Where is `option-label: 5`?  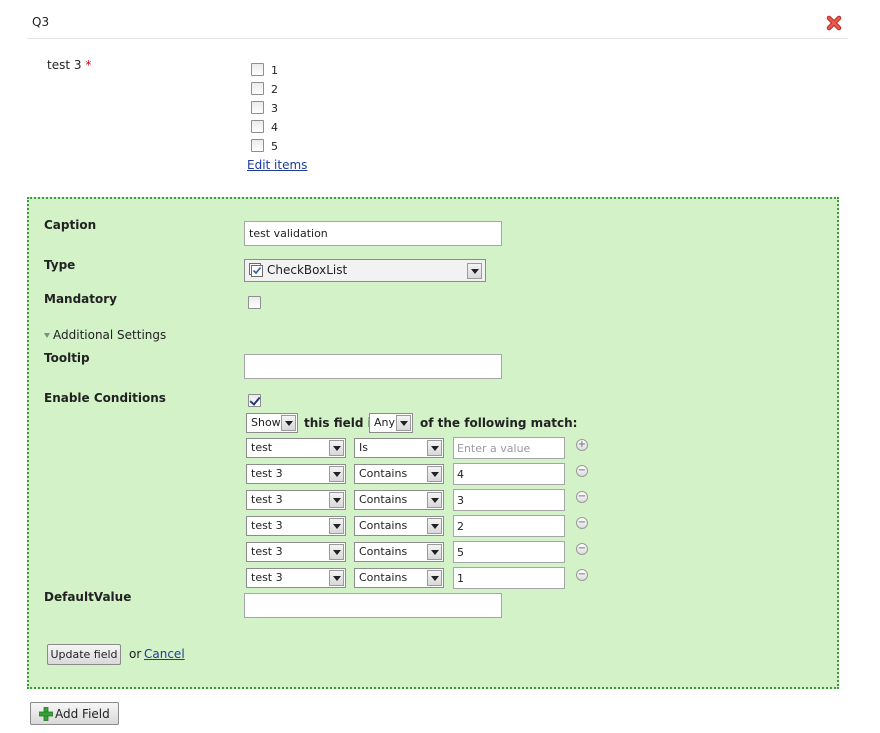
option-label: 5 is located at coordinates (274, 146).